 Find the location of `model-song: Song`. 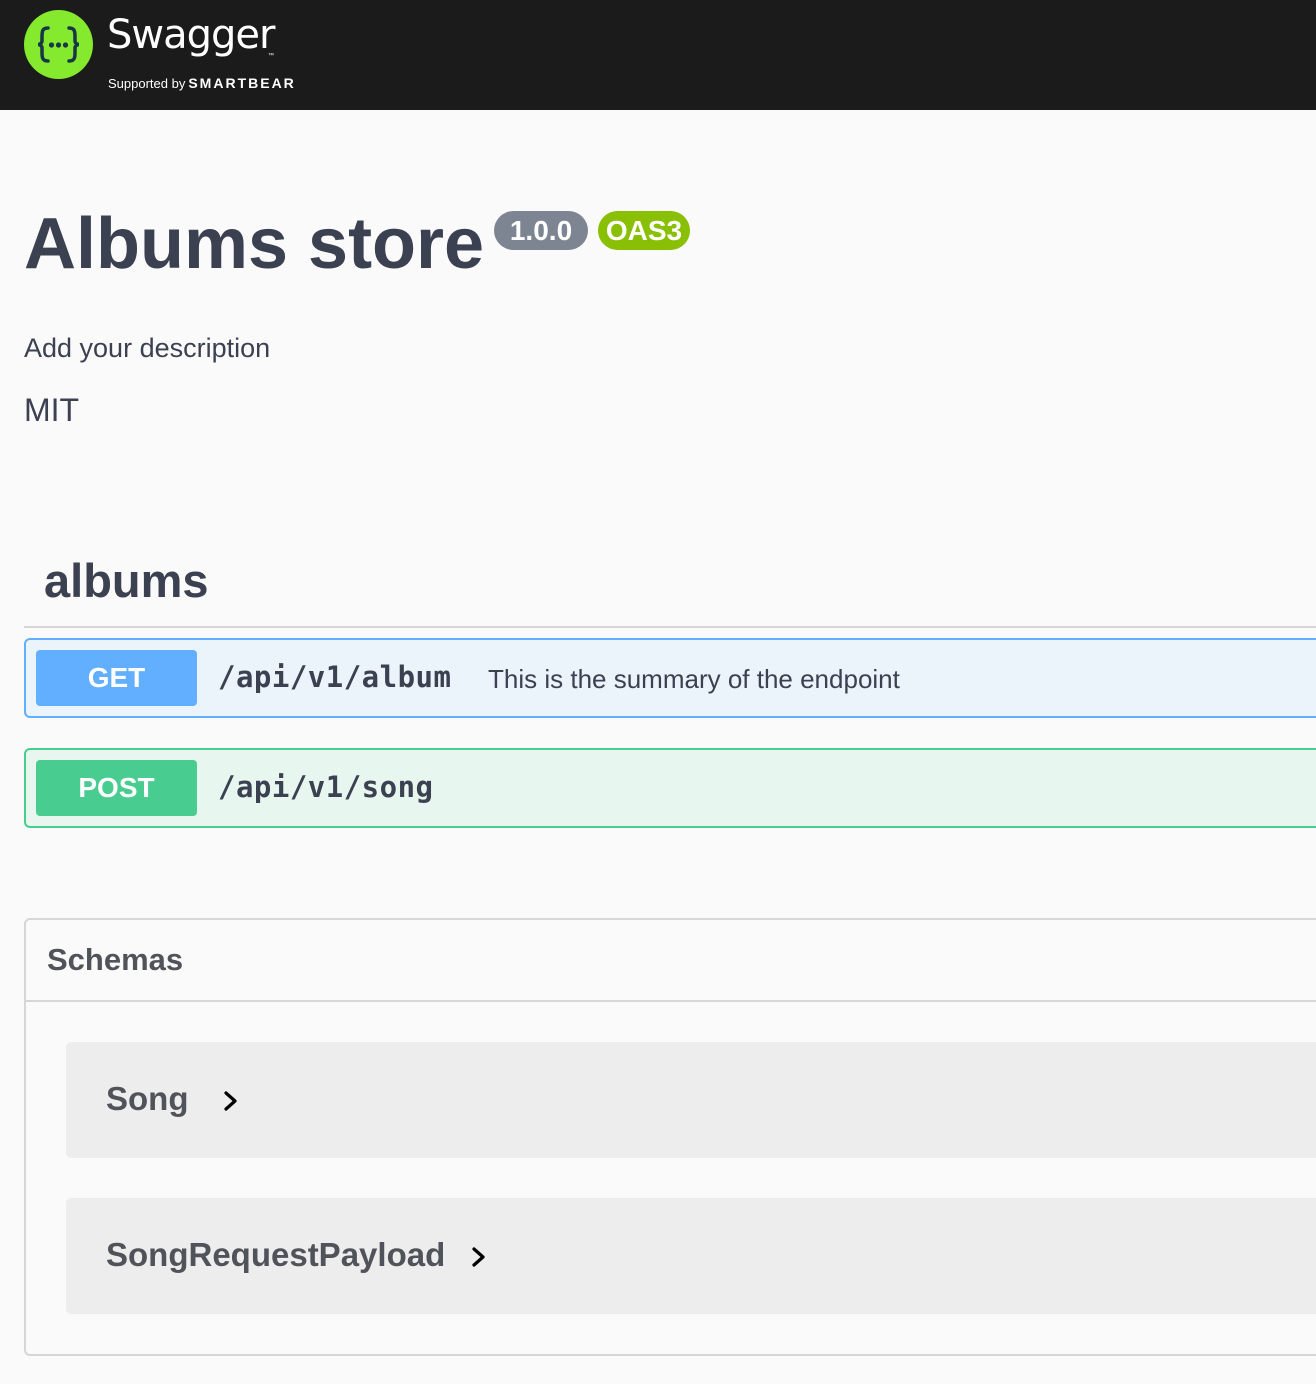

model-song: Song is located at coordinates (691, 1100).